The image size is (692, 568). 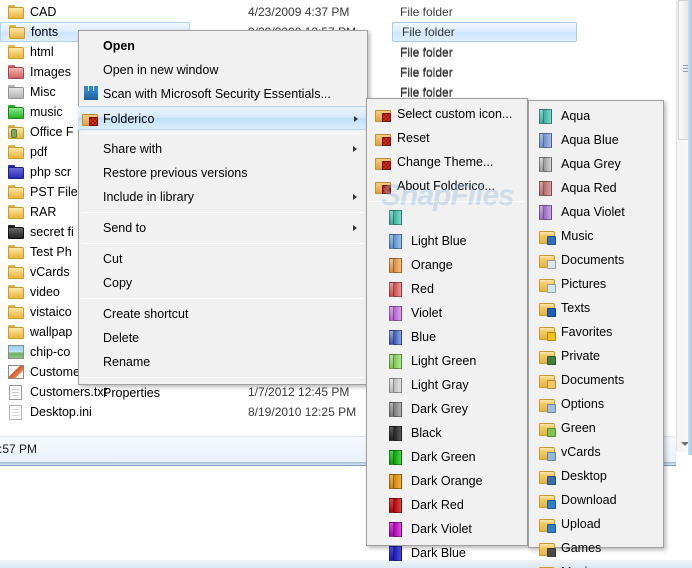 I want to click on folderico-color-label: Dark Green, so click(x=443, y=457).